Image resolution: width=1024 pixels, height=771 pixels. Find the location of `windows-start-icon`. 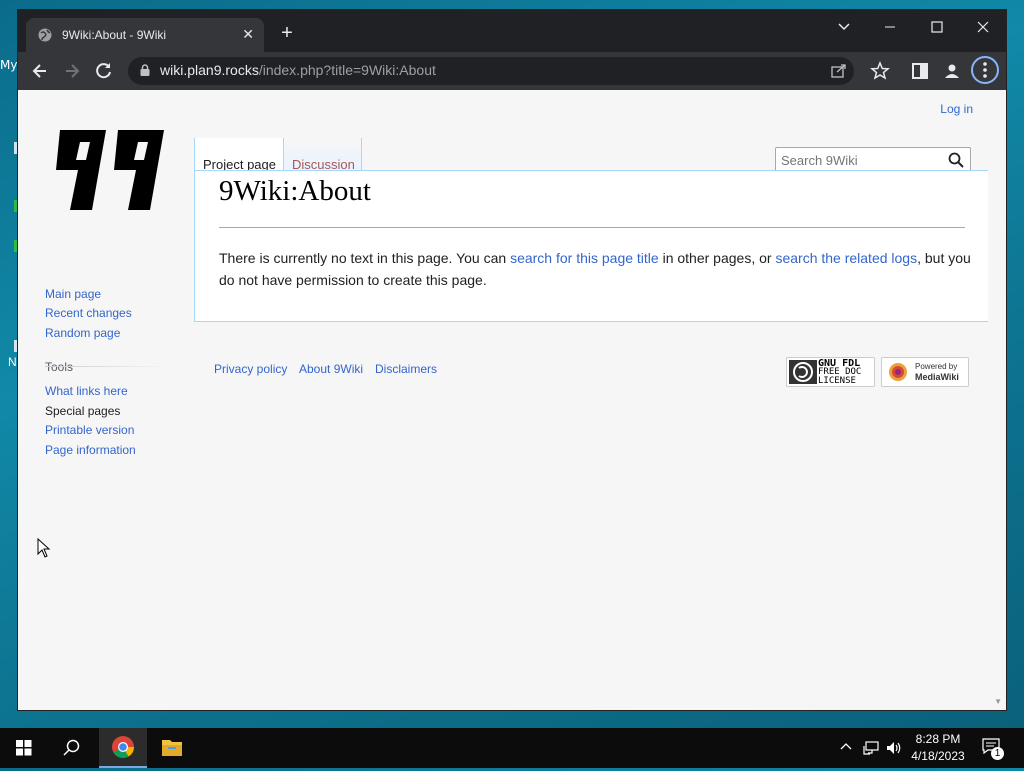

windows-start-icon is located at coordinates (24, 748).